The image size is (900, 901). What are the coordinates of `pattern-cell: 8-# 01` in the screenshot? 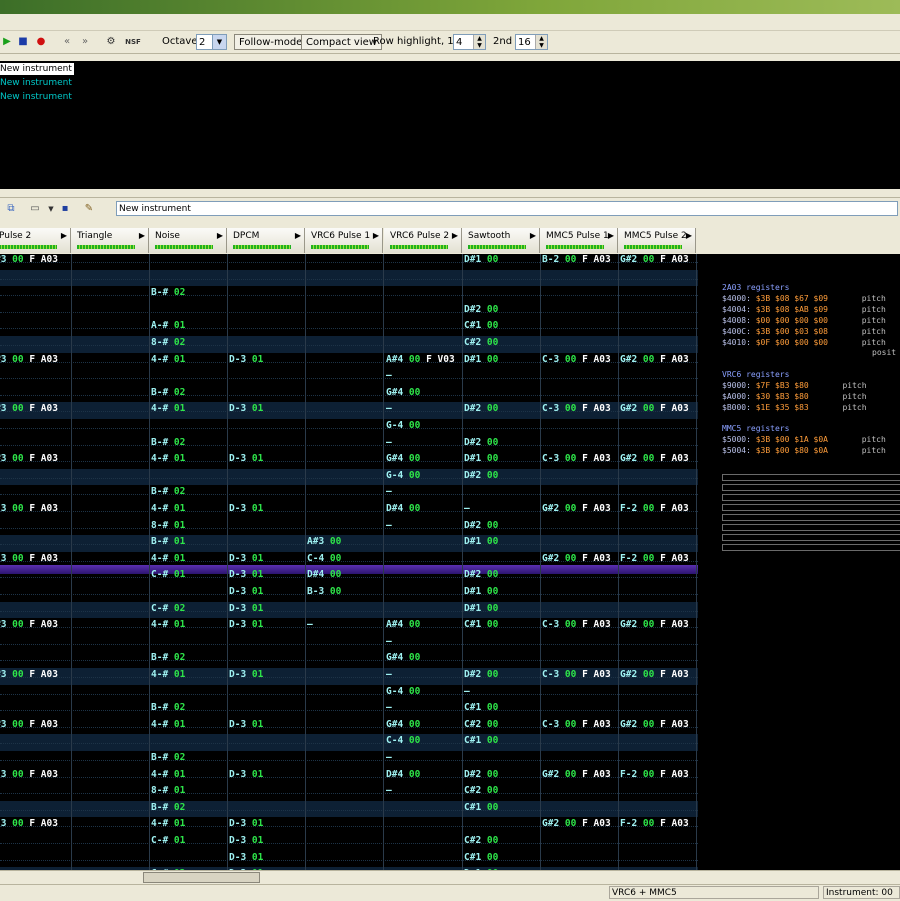 It's located at (189, 526).